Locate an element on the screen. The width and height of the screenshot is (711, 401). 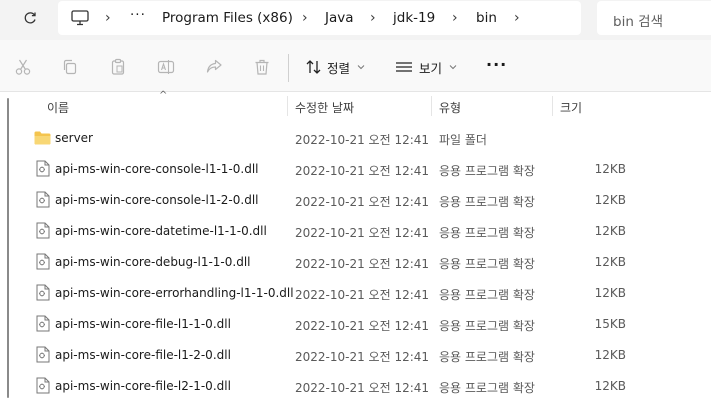
file-name: api-ms-win-core-console-l1-1-0.dll is located at coordinates (157, 169).